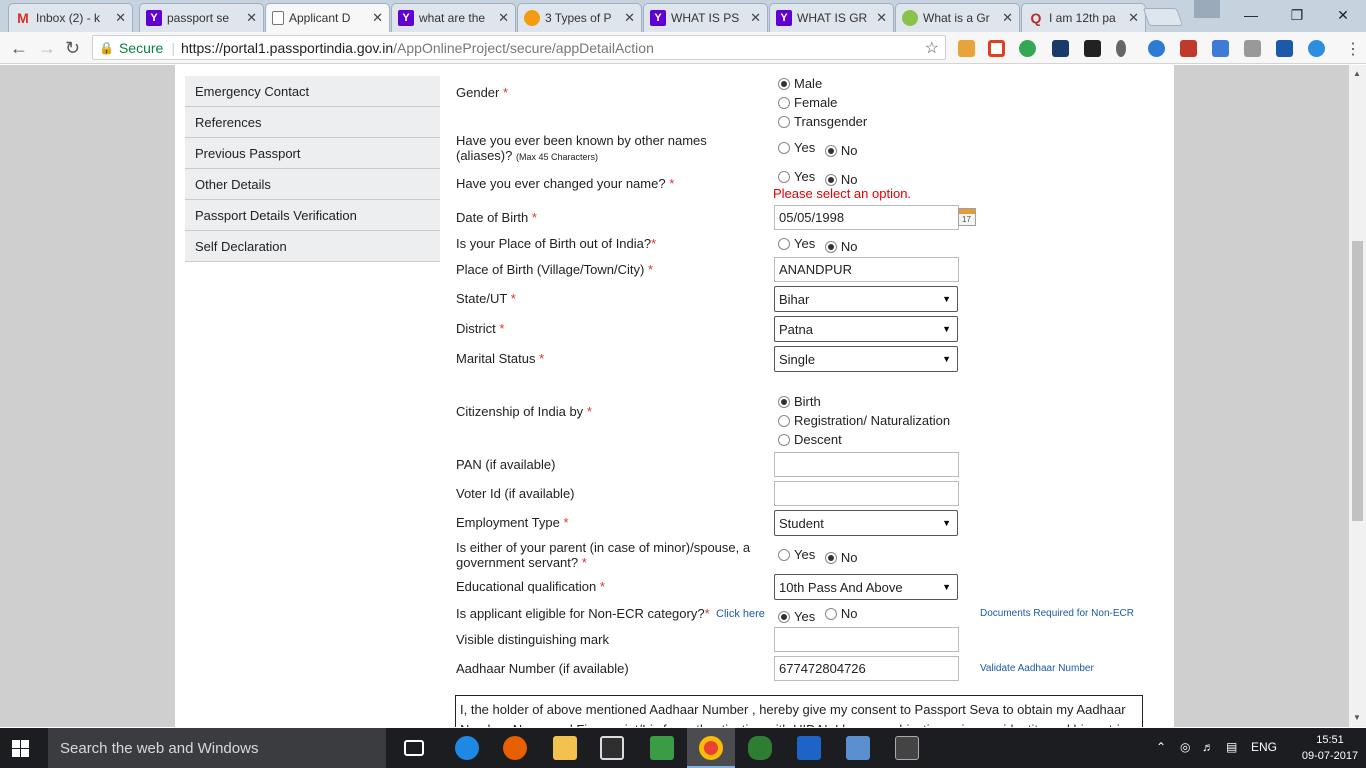 The width and height of the screenshot is (1366, 768). I want to click on profile-button, so click(1207, 9).